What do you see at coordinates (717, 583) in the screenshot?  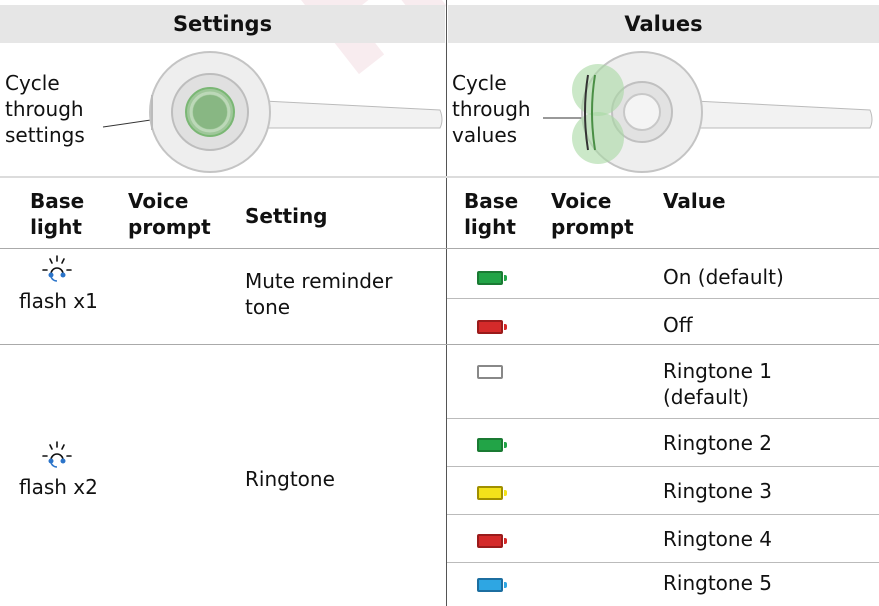 I see `value-label: Ringtone 5` at bounding box center [717, 583].